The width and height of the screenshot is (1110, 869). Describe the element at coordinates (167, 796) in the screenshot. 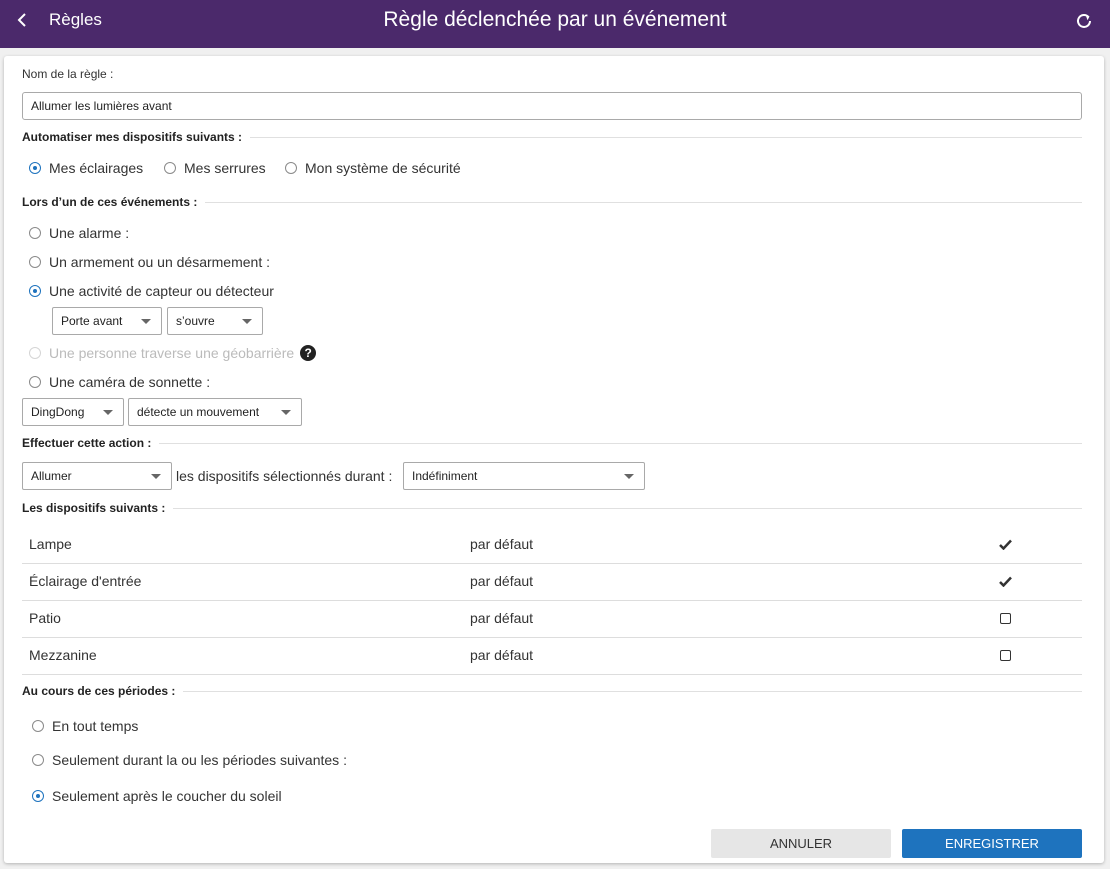

I see `period-sunset-label: Seulement après le coucher du soleil` at that location.